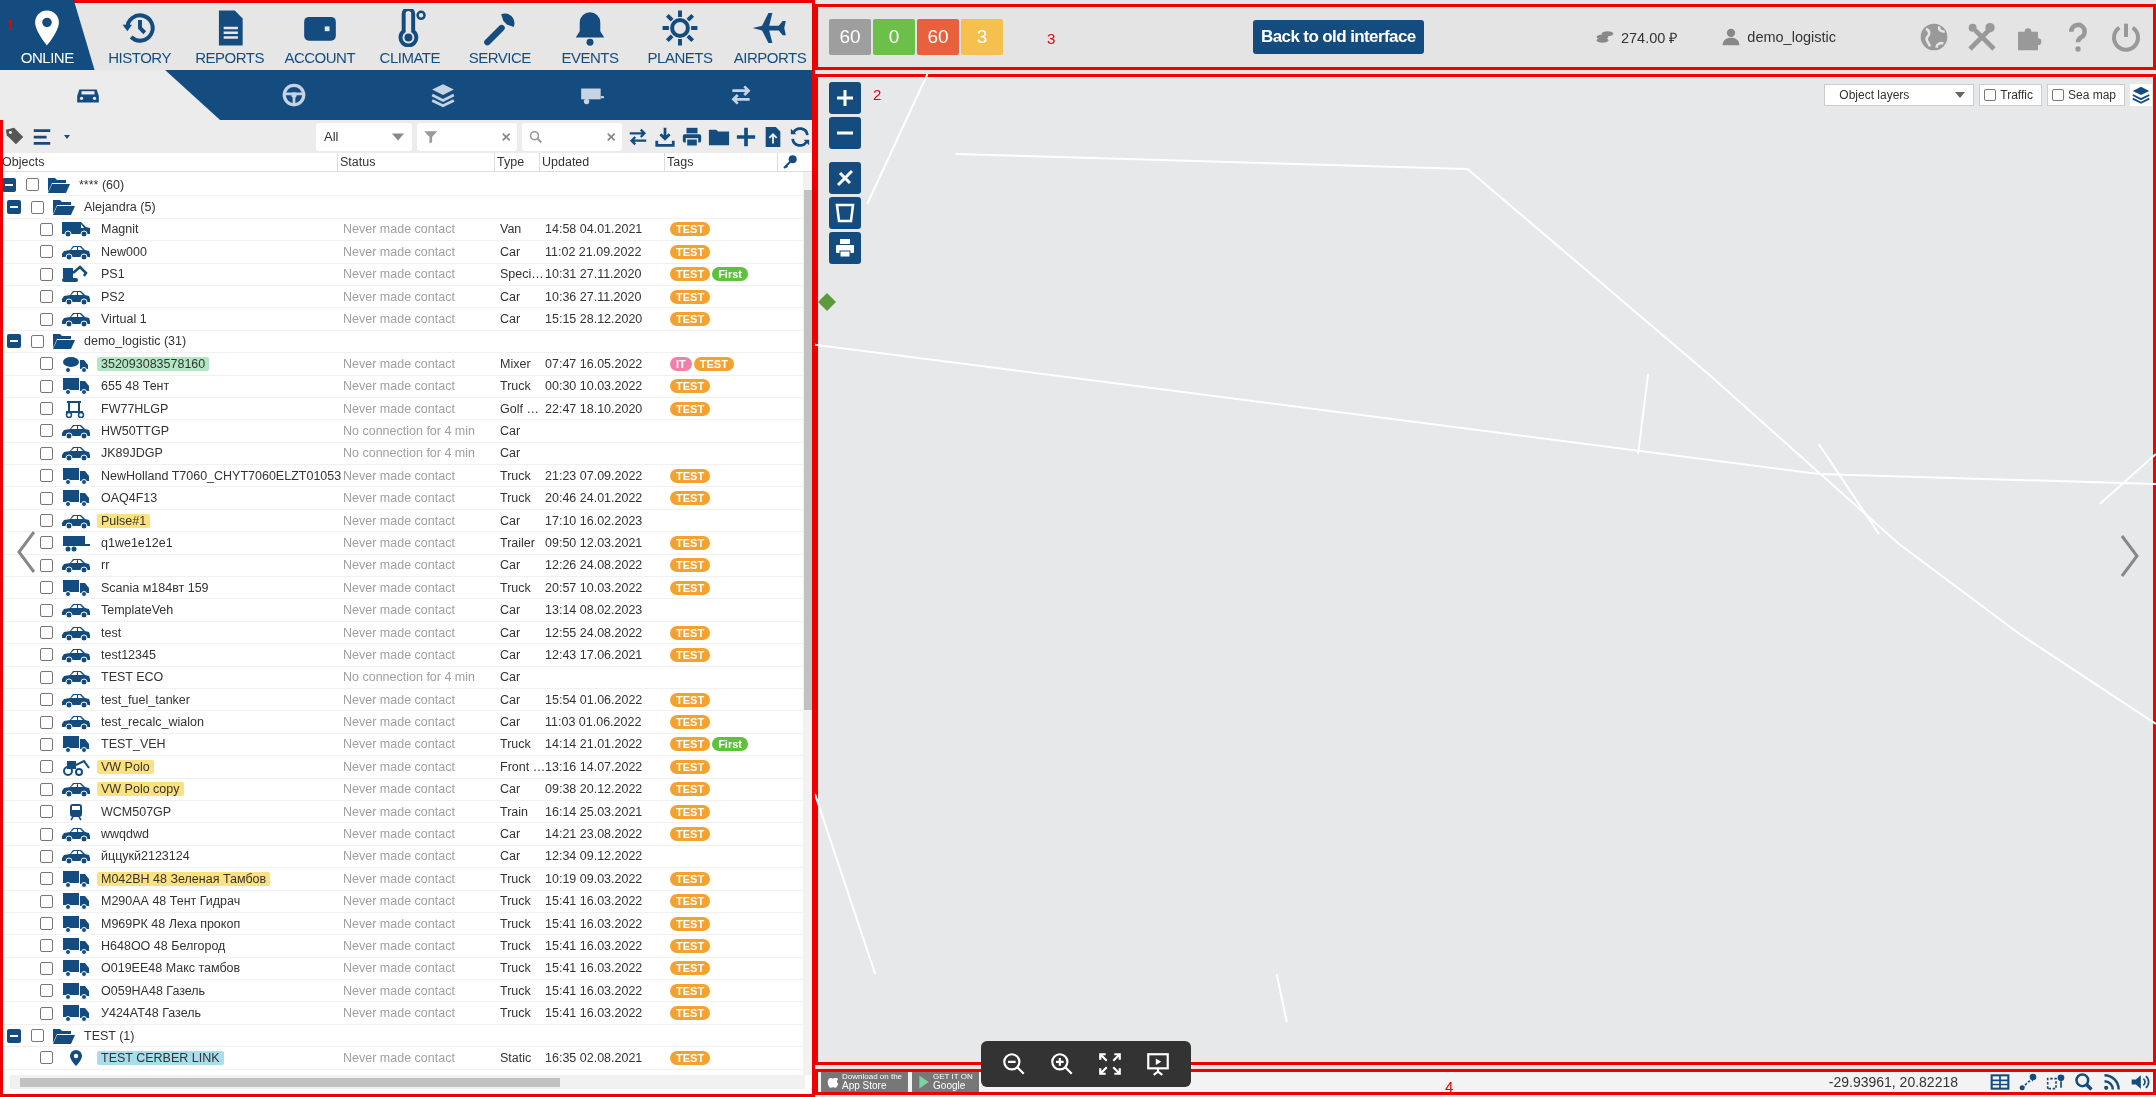 This screenshot has width=2156, height=1097. Describe the element at coordinates (1934, 37) in the screenshot. I see `globe-icon` at that location.